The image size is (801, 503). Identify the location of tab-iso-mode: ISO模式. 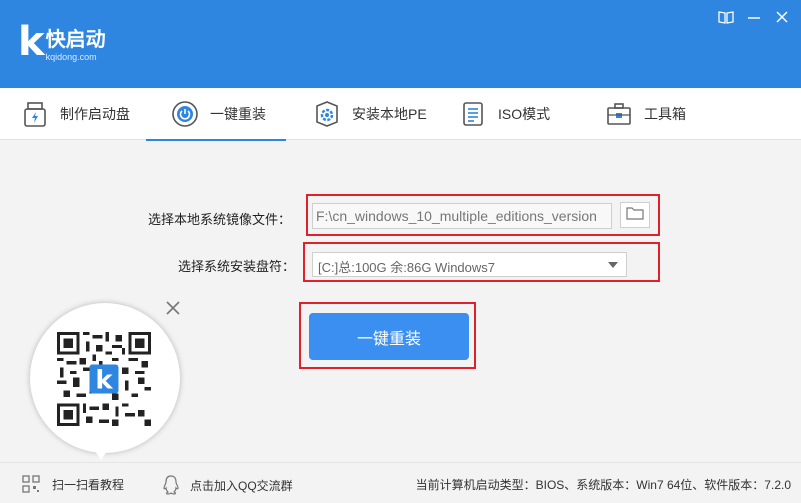
(504, 114).